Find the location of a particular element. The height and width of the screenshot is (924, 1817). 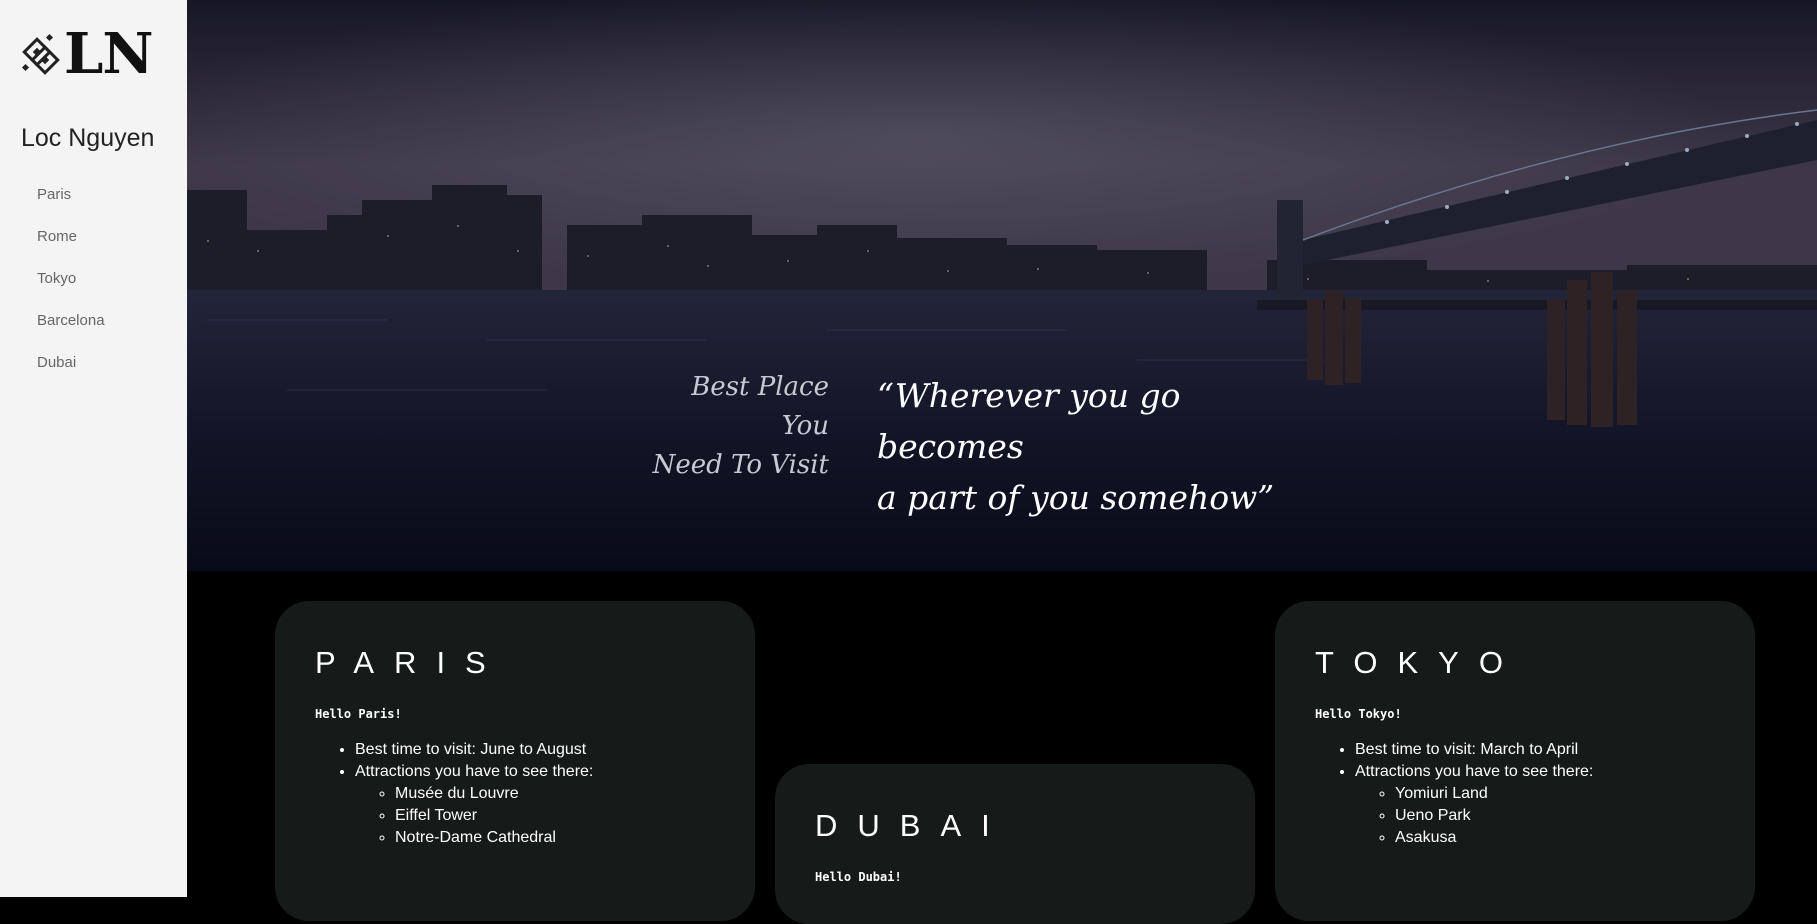

nav-item-barcelona: Barcelona is located at coordinates (71, 331).